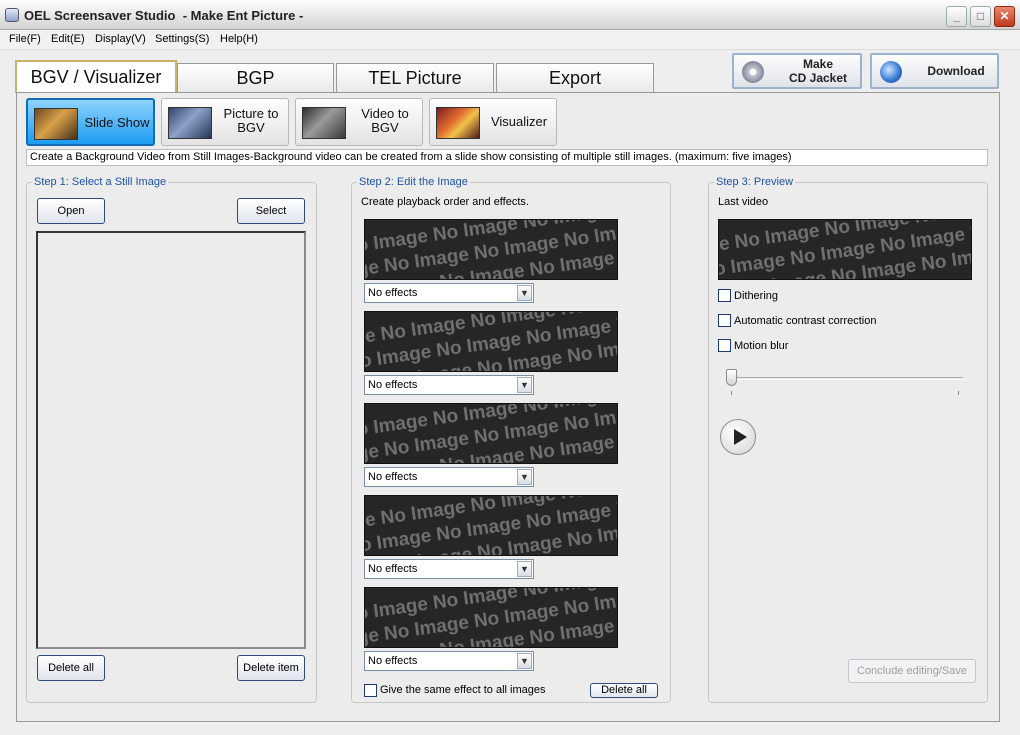 Image resolution: width=1020 pixels, height=735 pixels. Describe the element at coordinates (56, 124) in the screenshot. I see `slide-show-icon` at that location.